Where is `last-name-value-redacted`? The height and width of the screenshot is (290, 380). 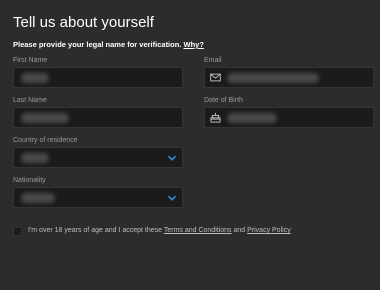 last-name-value-redacted is located at coordinates (45, 118).